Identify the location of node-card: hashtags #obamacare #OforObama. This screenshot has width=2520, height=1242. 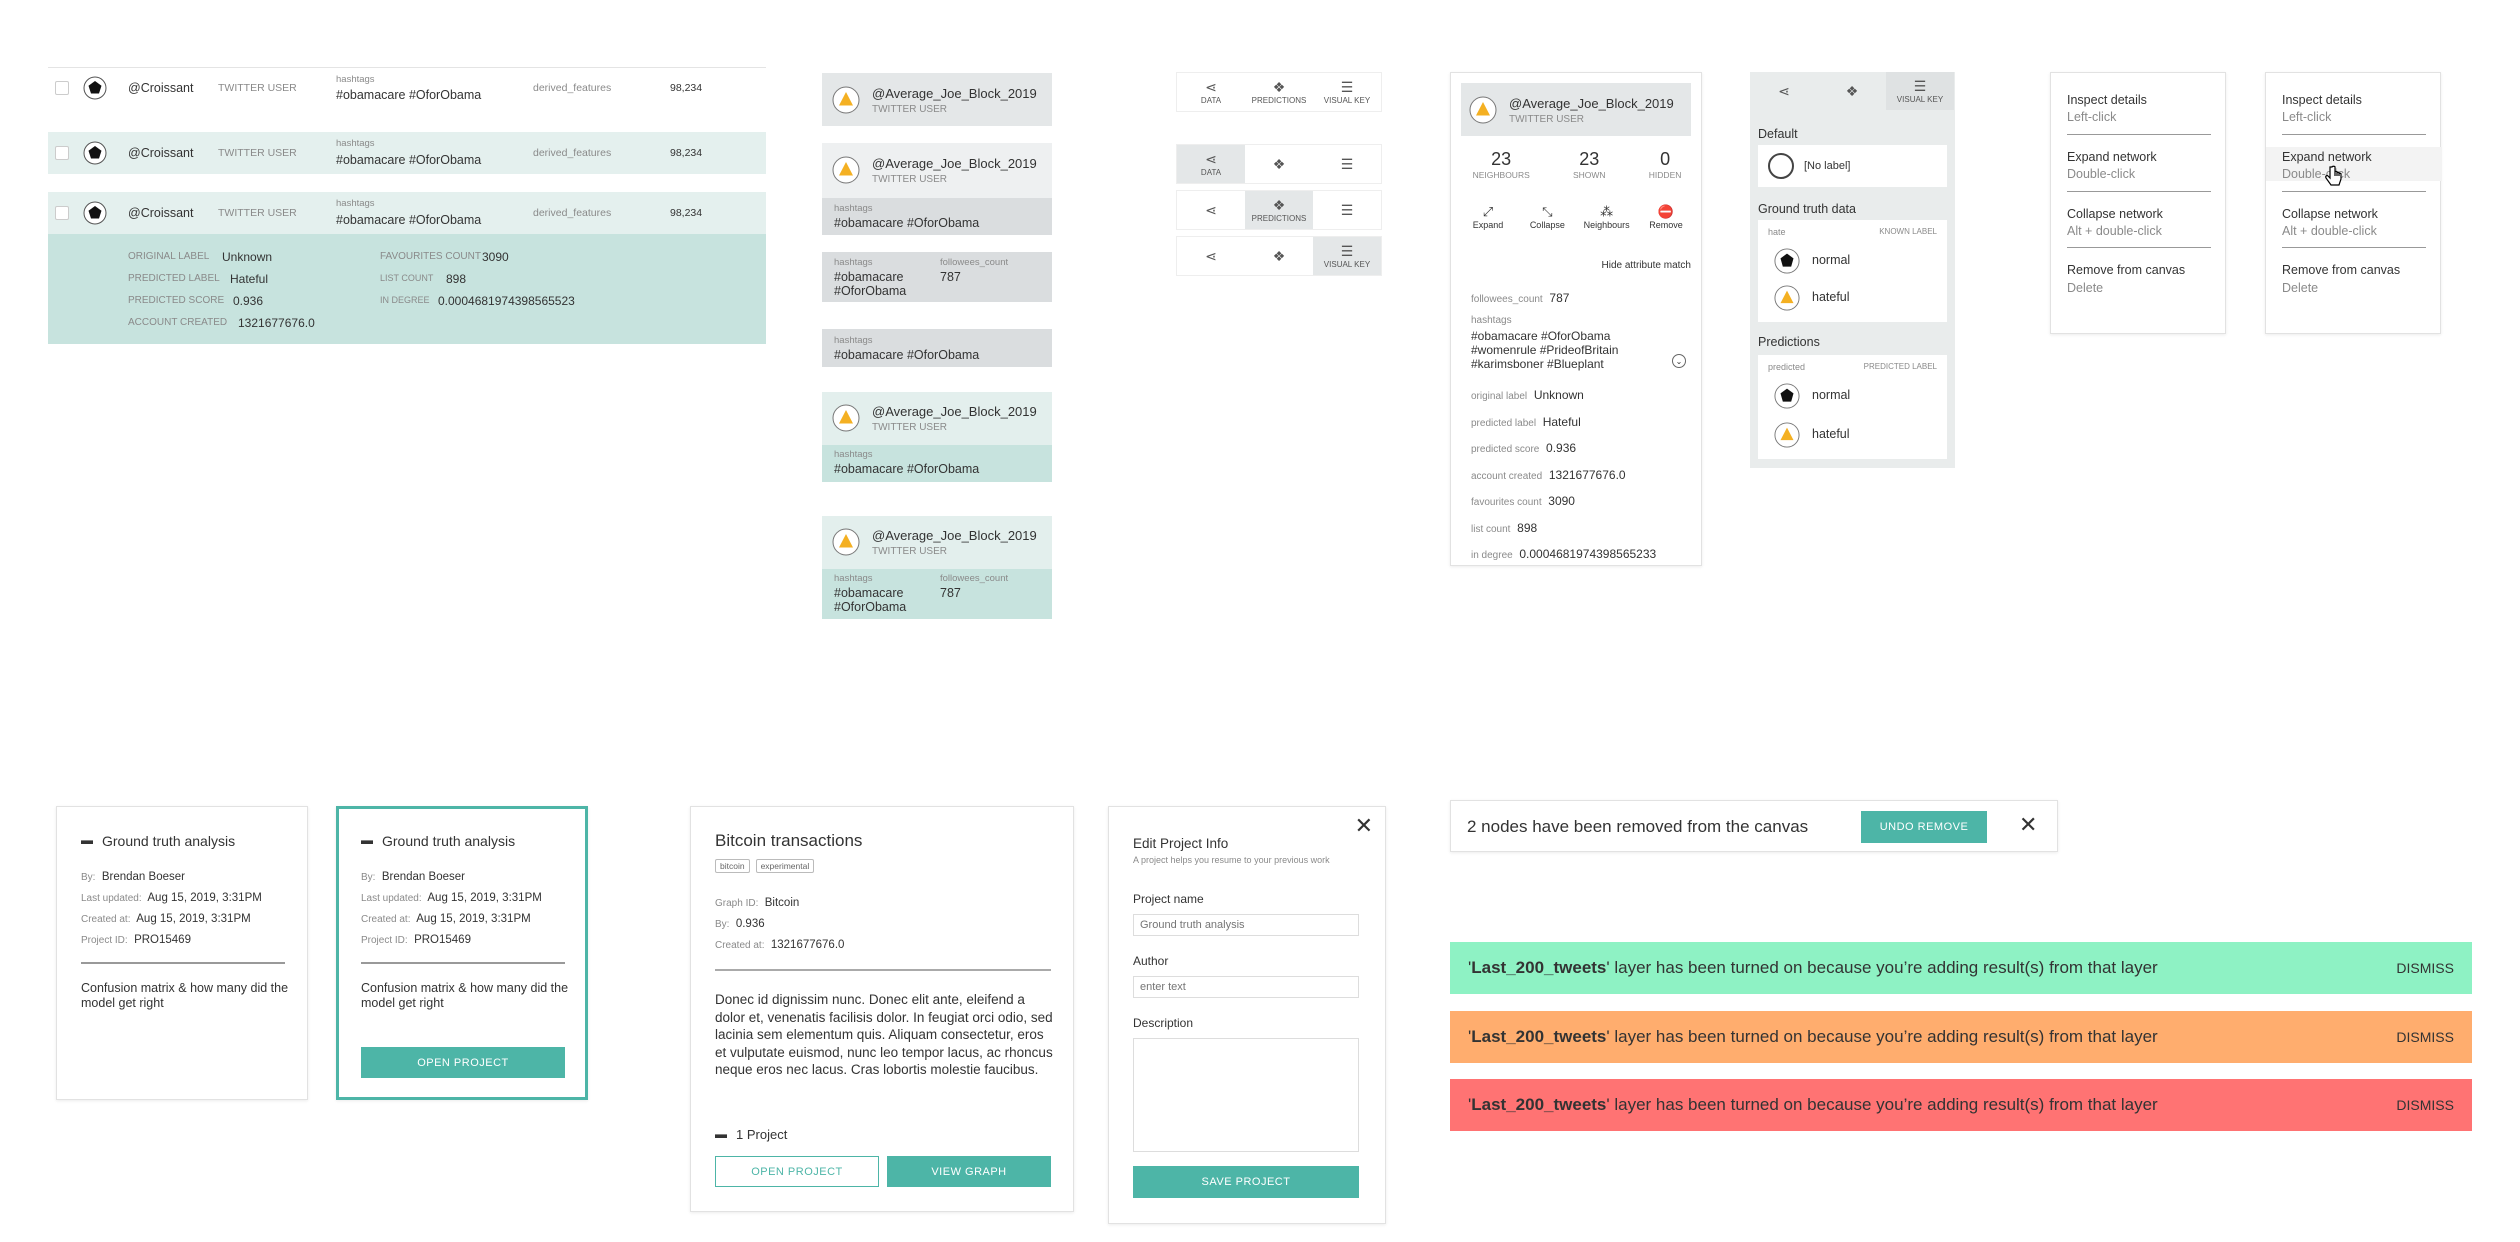
(937, 348).